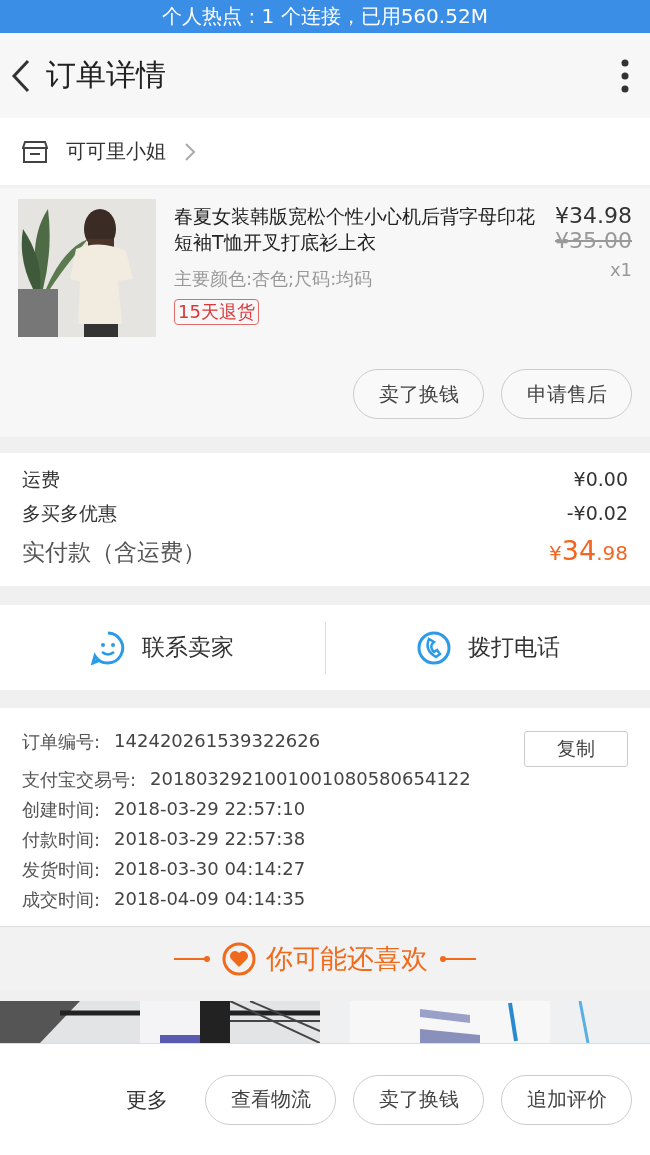 The width and height of the screenshot is (650, 1155). Describe the element at coordinates (41, 479) in the screenshot. I see `cost-label: 运费` at that location.